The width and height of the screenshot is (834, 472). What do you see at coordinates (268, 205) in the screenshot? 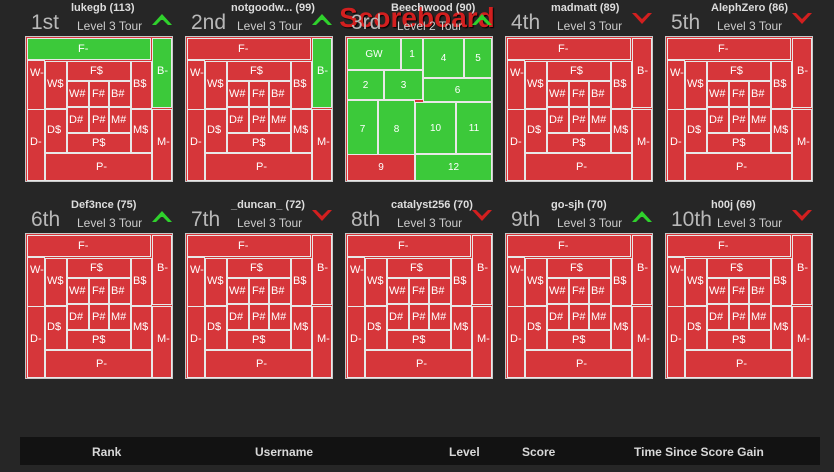
I see `username-link: _duncan_ (72)` at bounding box center [268, 205].